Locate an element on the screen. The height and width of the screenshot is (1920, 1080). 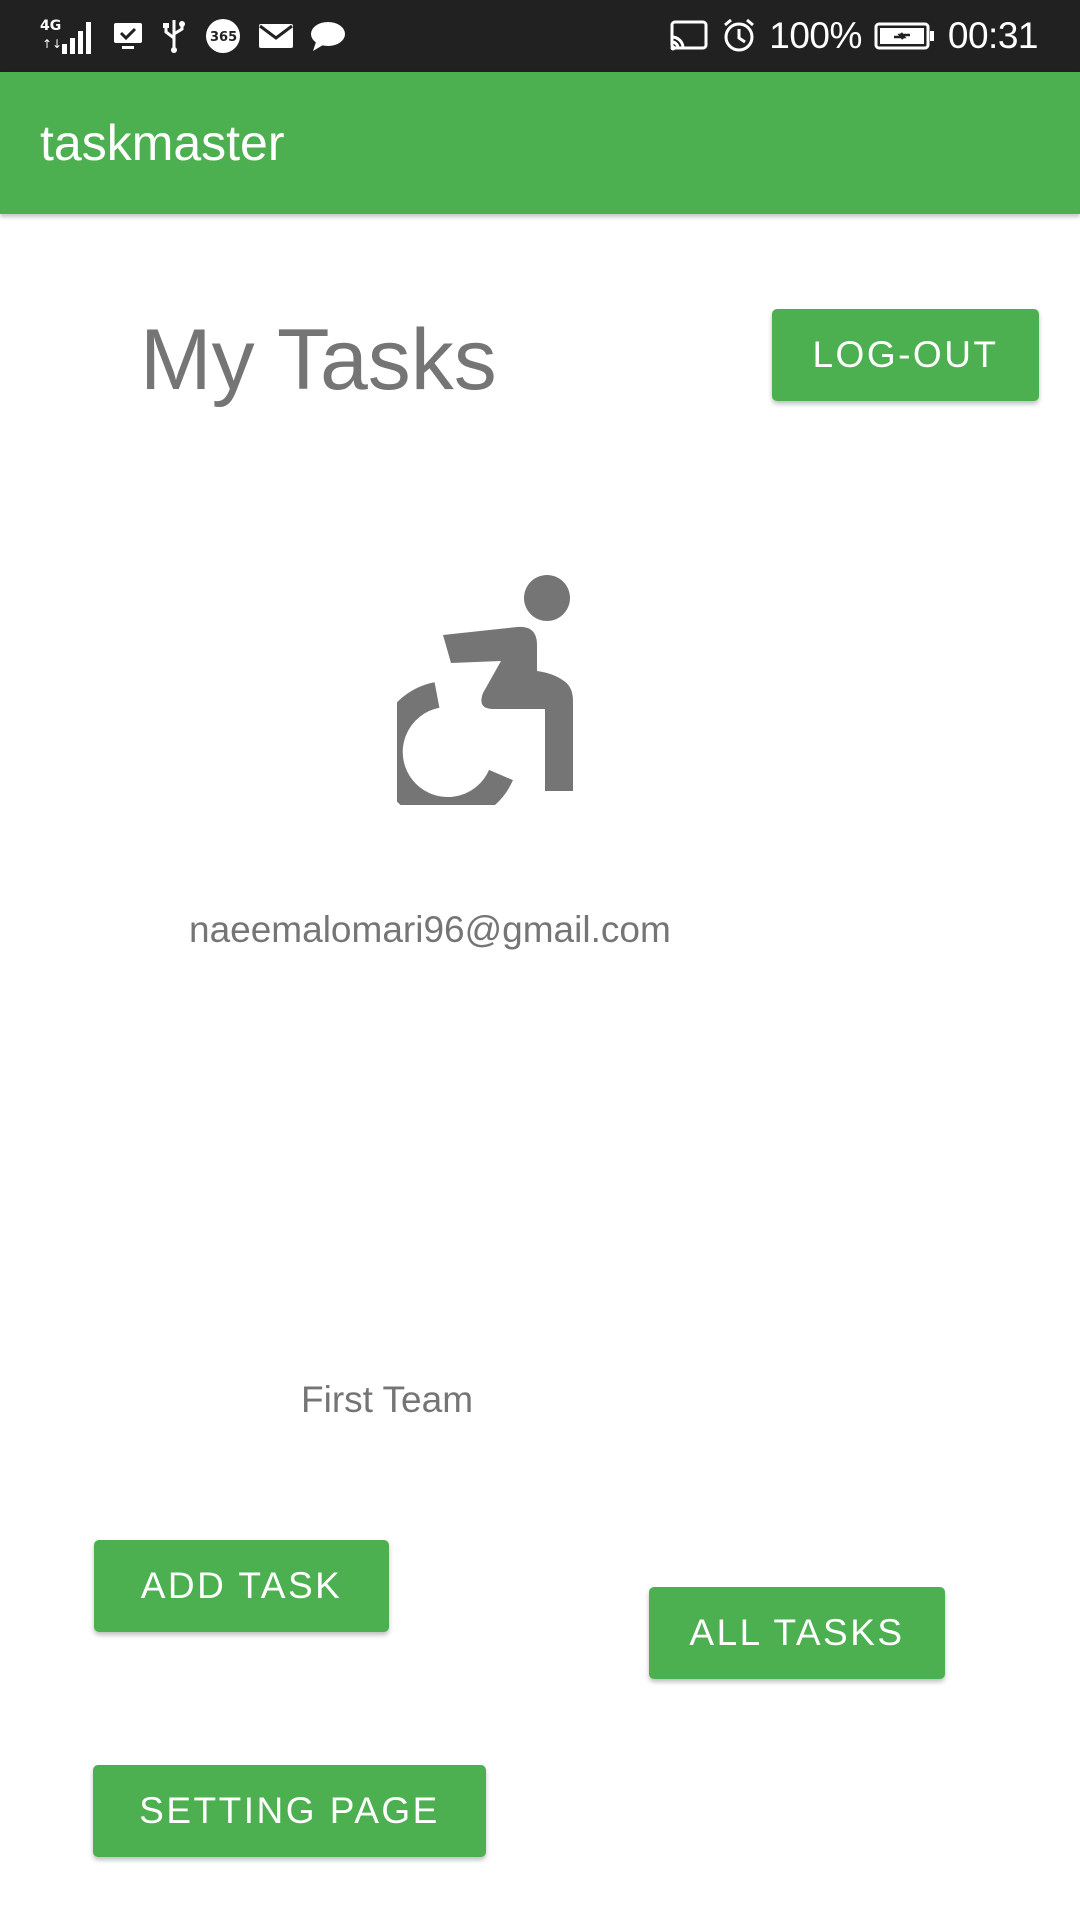
cast-icon is located at coordinates (689, 36).